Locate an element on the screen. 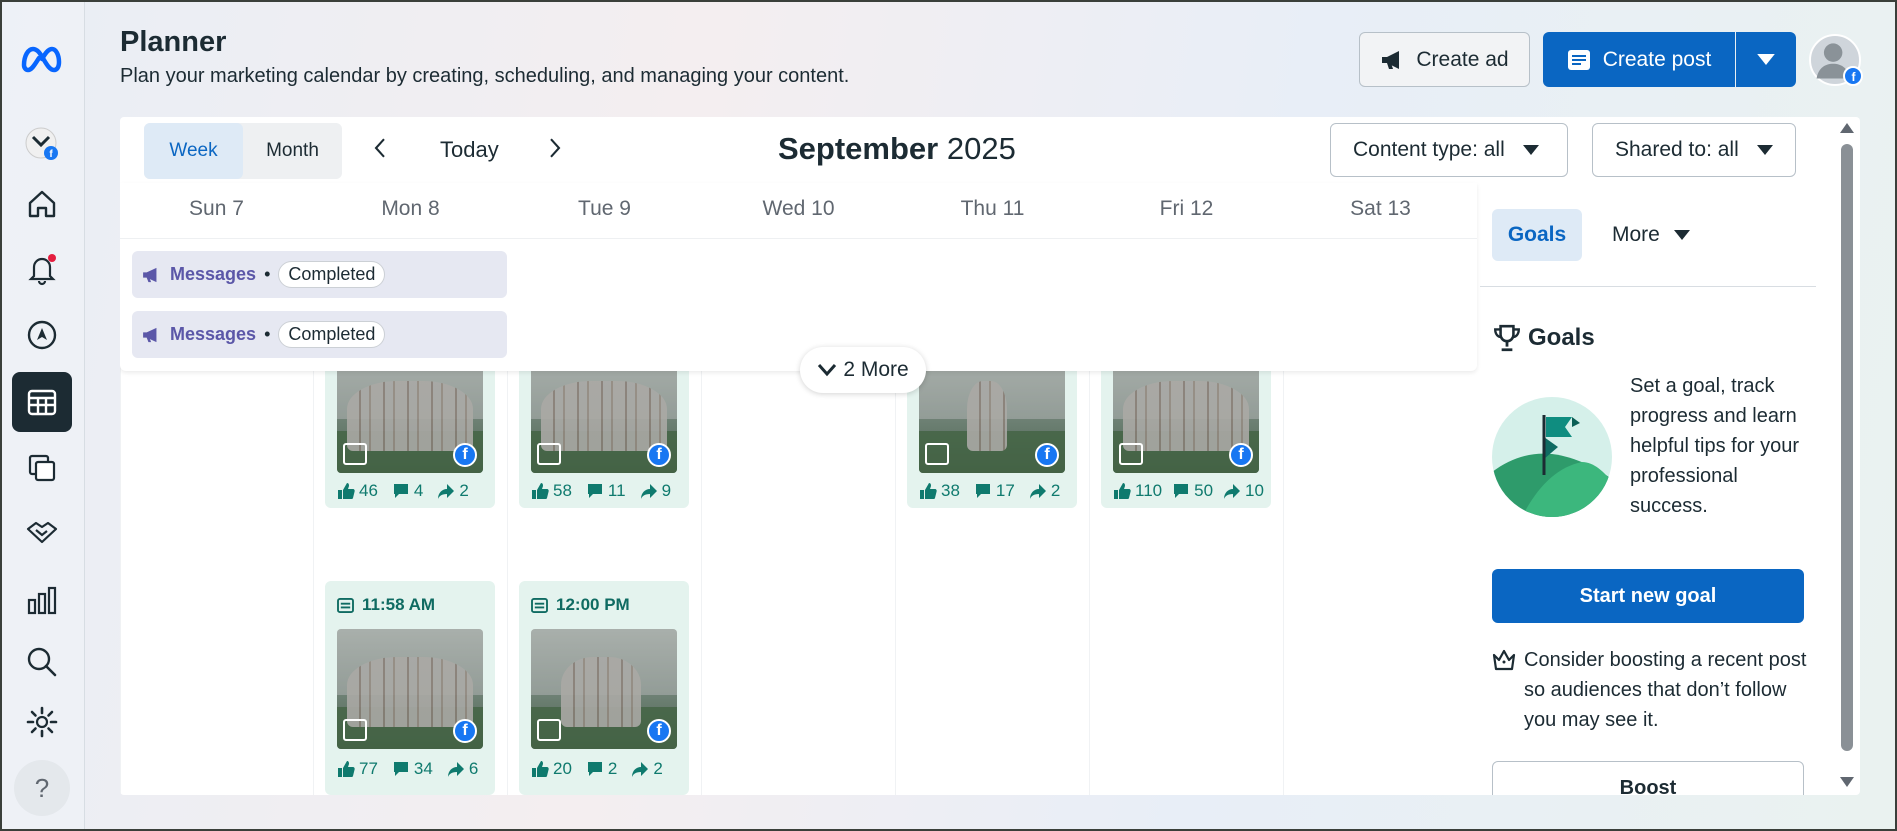 Image resolution: width=1897 pixels, height=831 pixels. show-more-button: 2 More is located at coordinates (863, 370).